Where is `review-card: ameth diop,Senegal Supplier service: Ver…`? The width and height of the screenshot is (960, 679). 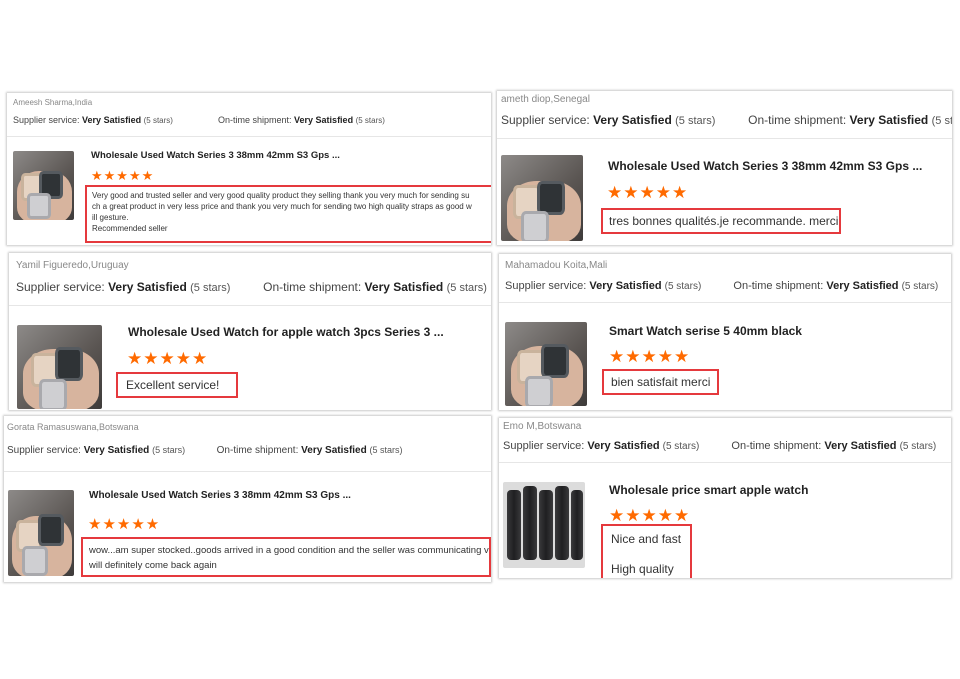
review-card: ameth diop,Senegal Supplier service: Ver… is located at coordinates (724, 168).